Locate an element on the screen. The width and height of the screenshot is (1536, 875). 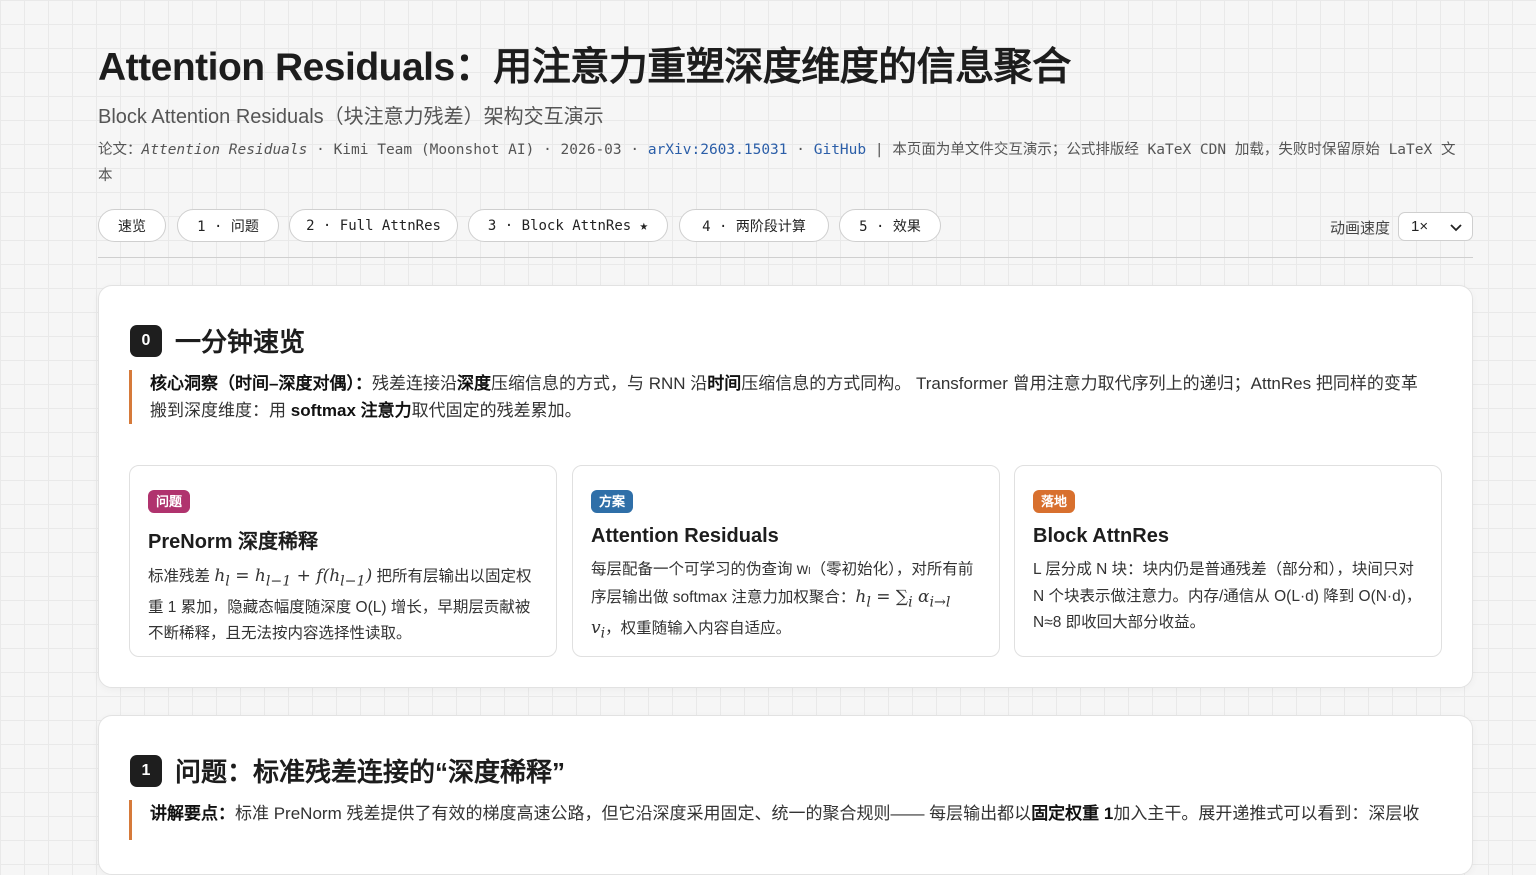
header-divider is located at coordinates (785, 257).